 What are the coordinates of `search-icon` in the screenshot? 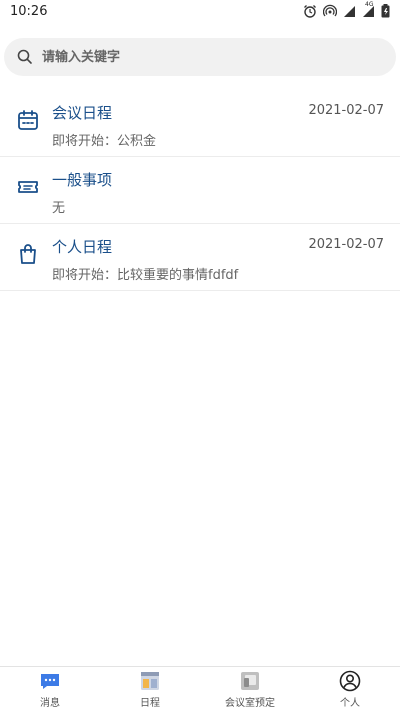 It's located at (24, 56).